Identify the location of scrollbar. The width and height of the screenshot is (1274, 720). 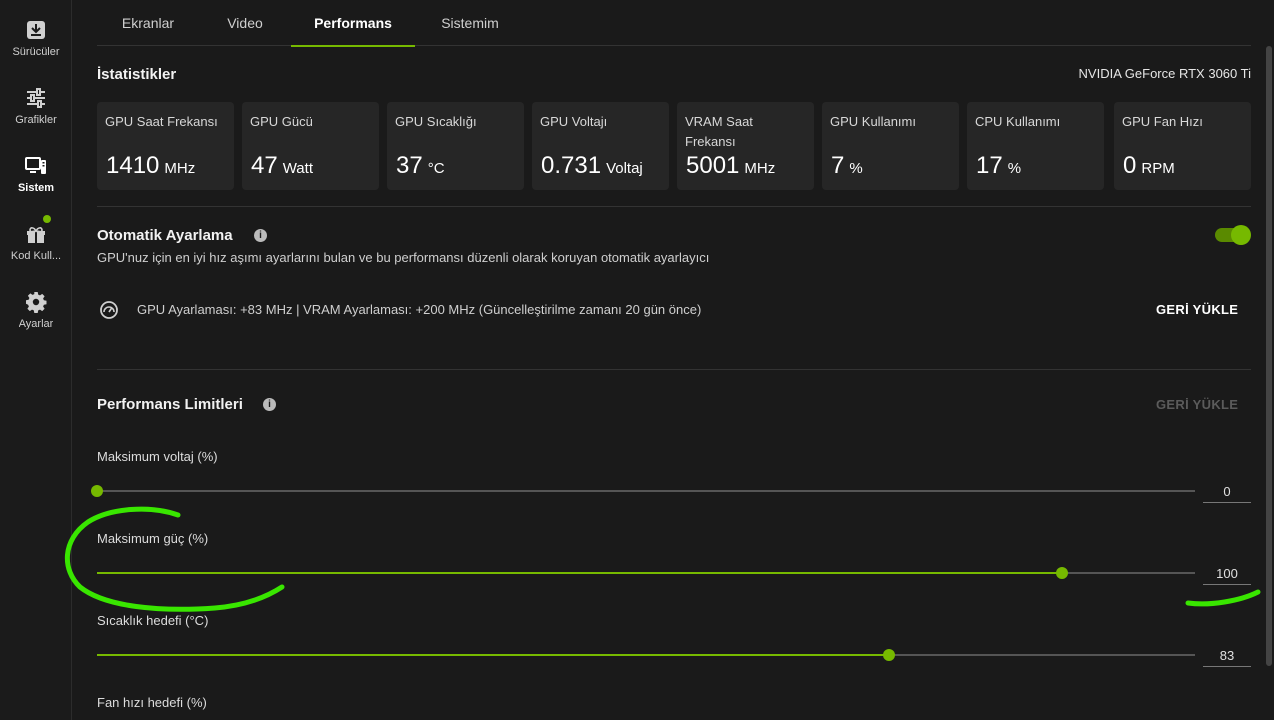
(1269, 360).